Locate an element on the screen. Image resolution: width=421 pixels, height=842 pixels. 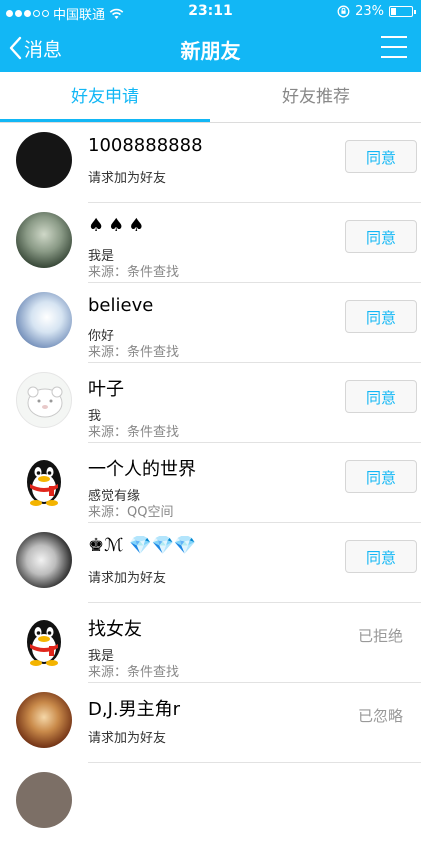
request-name: D,J.男主角r is located at coordinates (134, 709).